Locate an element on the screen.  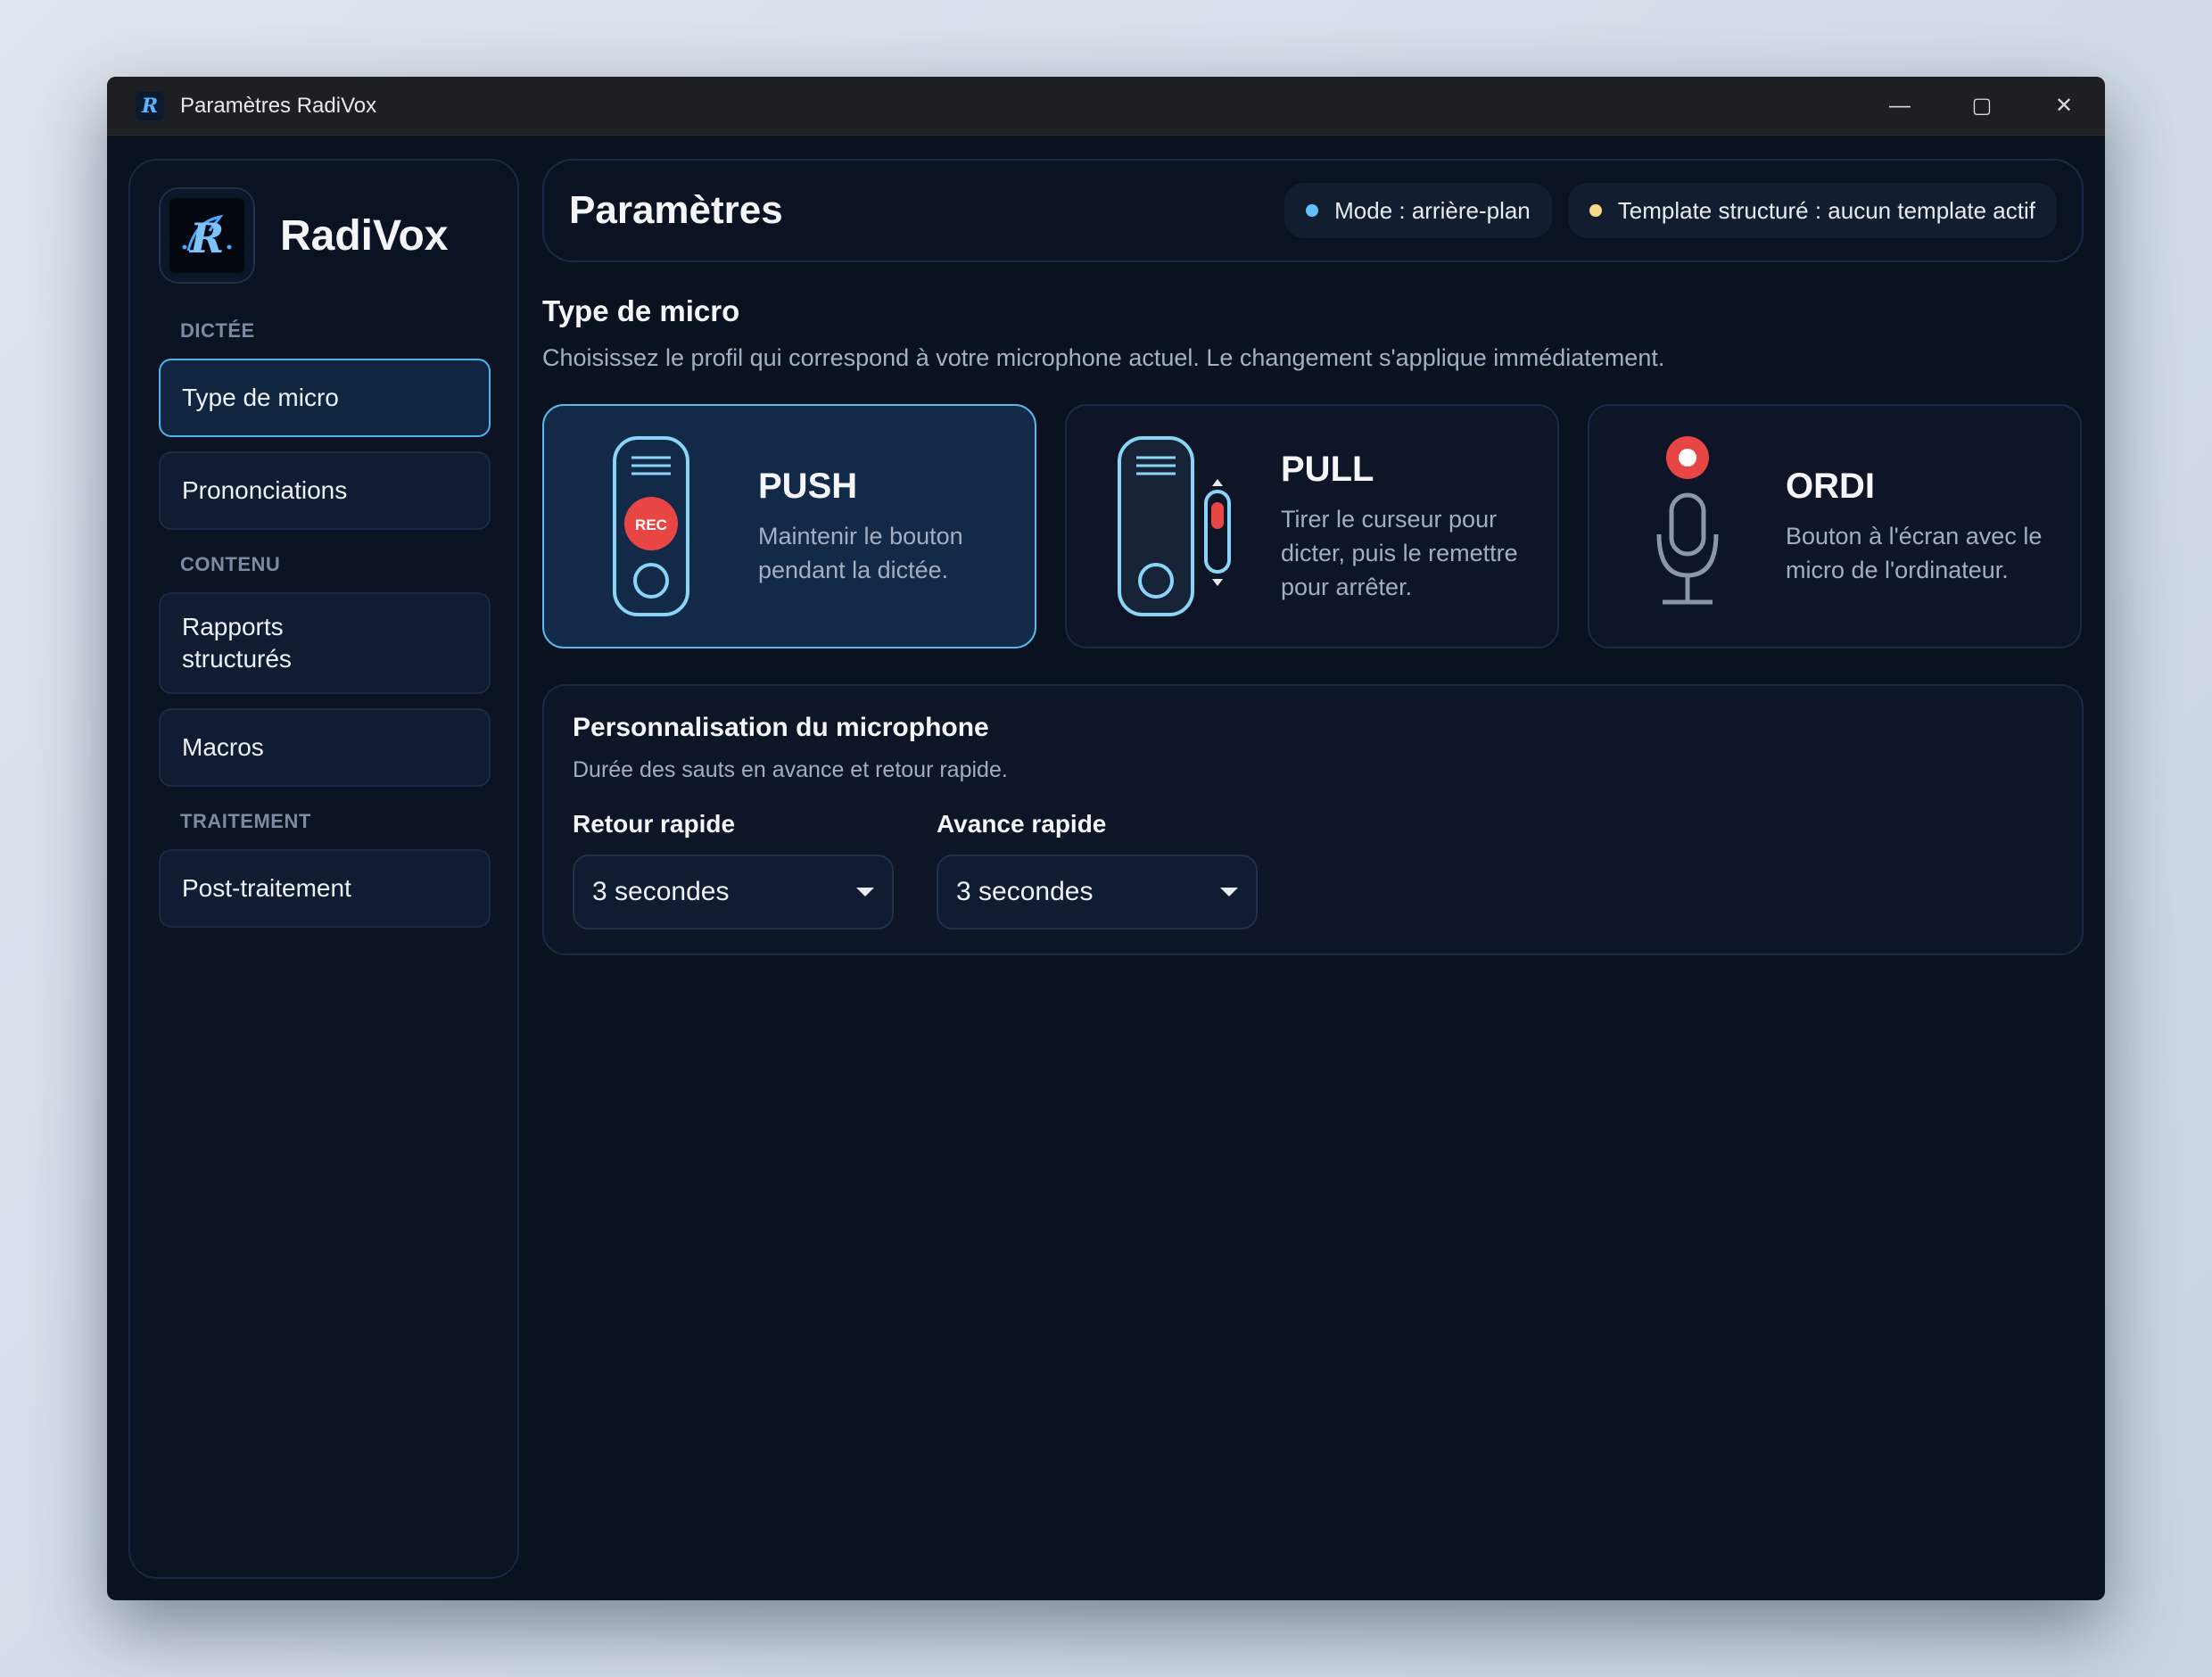
sidebar-item-label: Prononciations is located at coordinates (265, 490).